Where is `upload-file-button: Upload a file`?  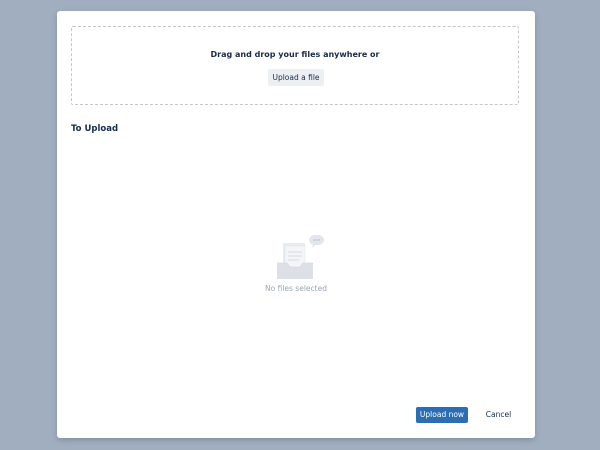
upload-file-button: Upload a file is located at coordinates (296, 77).